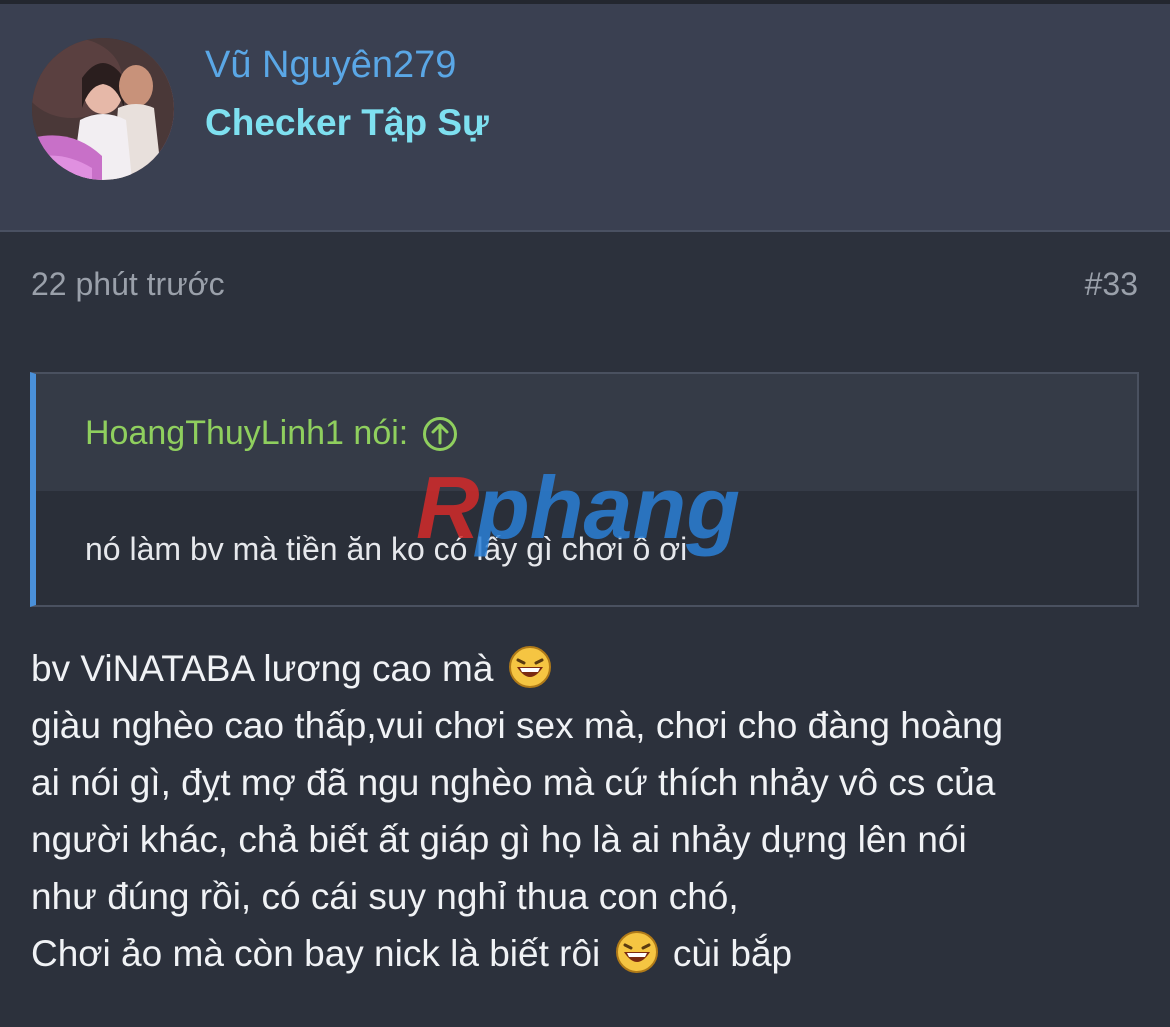 The width and height of the screenshot is (1170, 1027). I want to click on quote-author: HoangThuyLinh1 nói:, so click(271, 433).